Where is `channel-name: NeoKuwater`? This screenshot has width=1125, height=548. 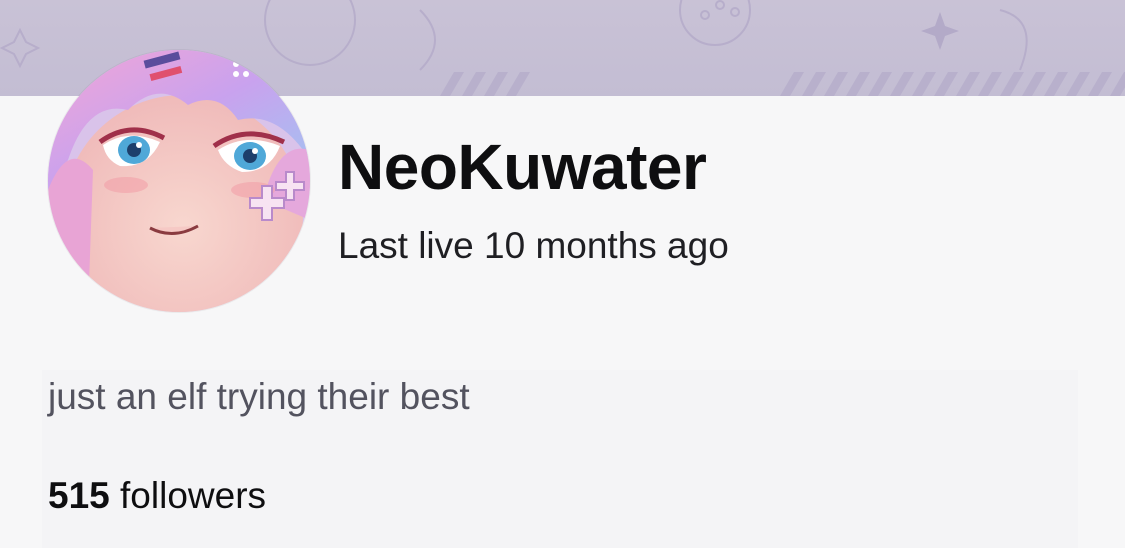
channel-name: NeoKuwater is located at coordinates (522, 167).